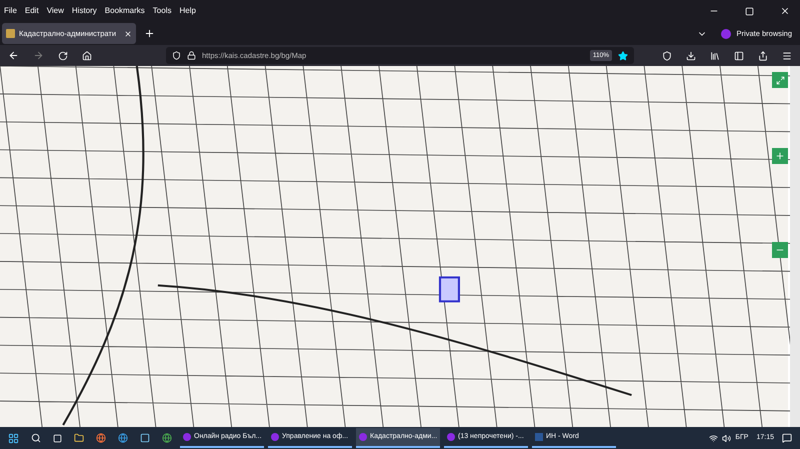 This screenshot has width=800, height=449. What do you see at coordinates (38, 55) in the screenshot?
I see `forward-icon` at bounding box center [38, 55].